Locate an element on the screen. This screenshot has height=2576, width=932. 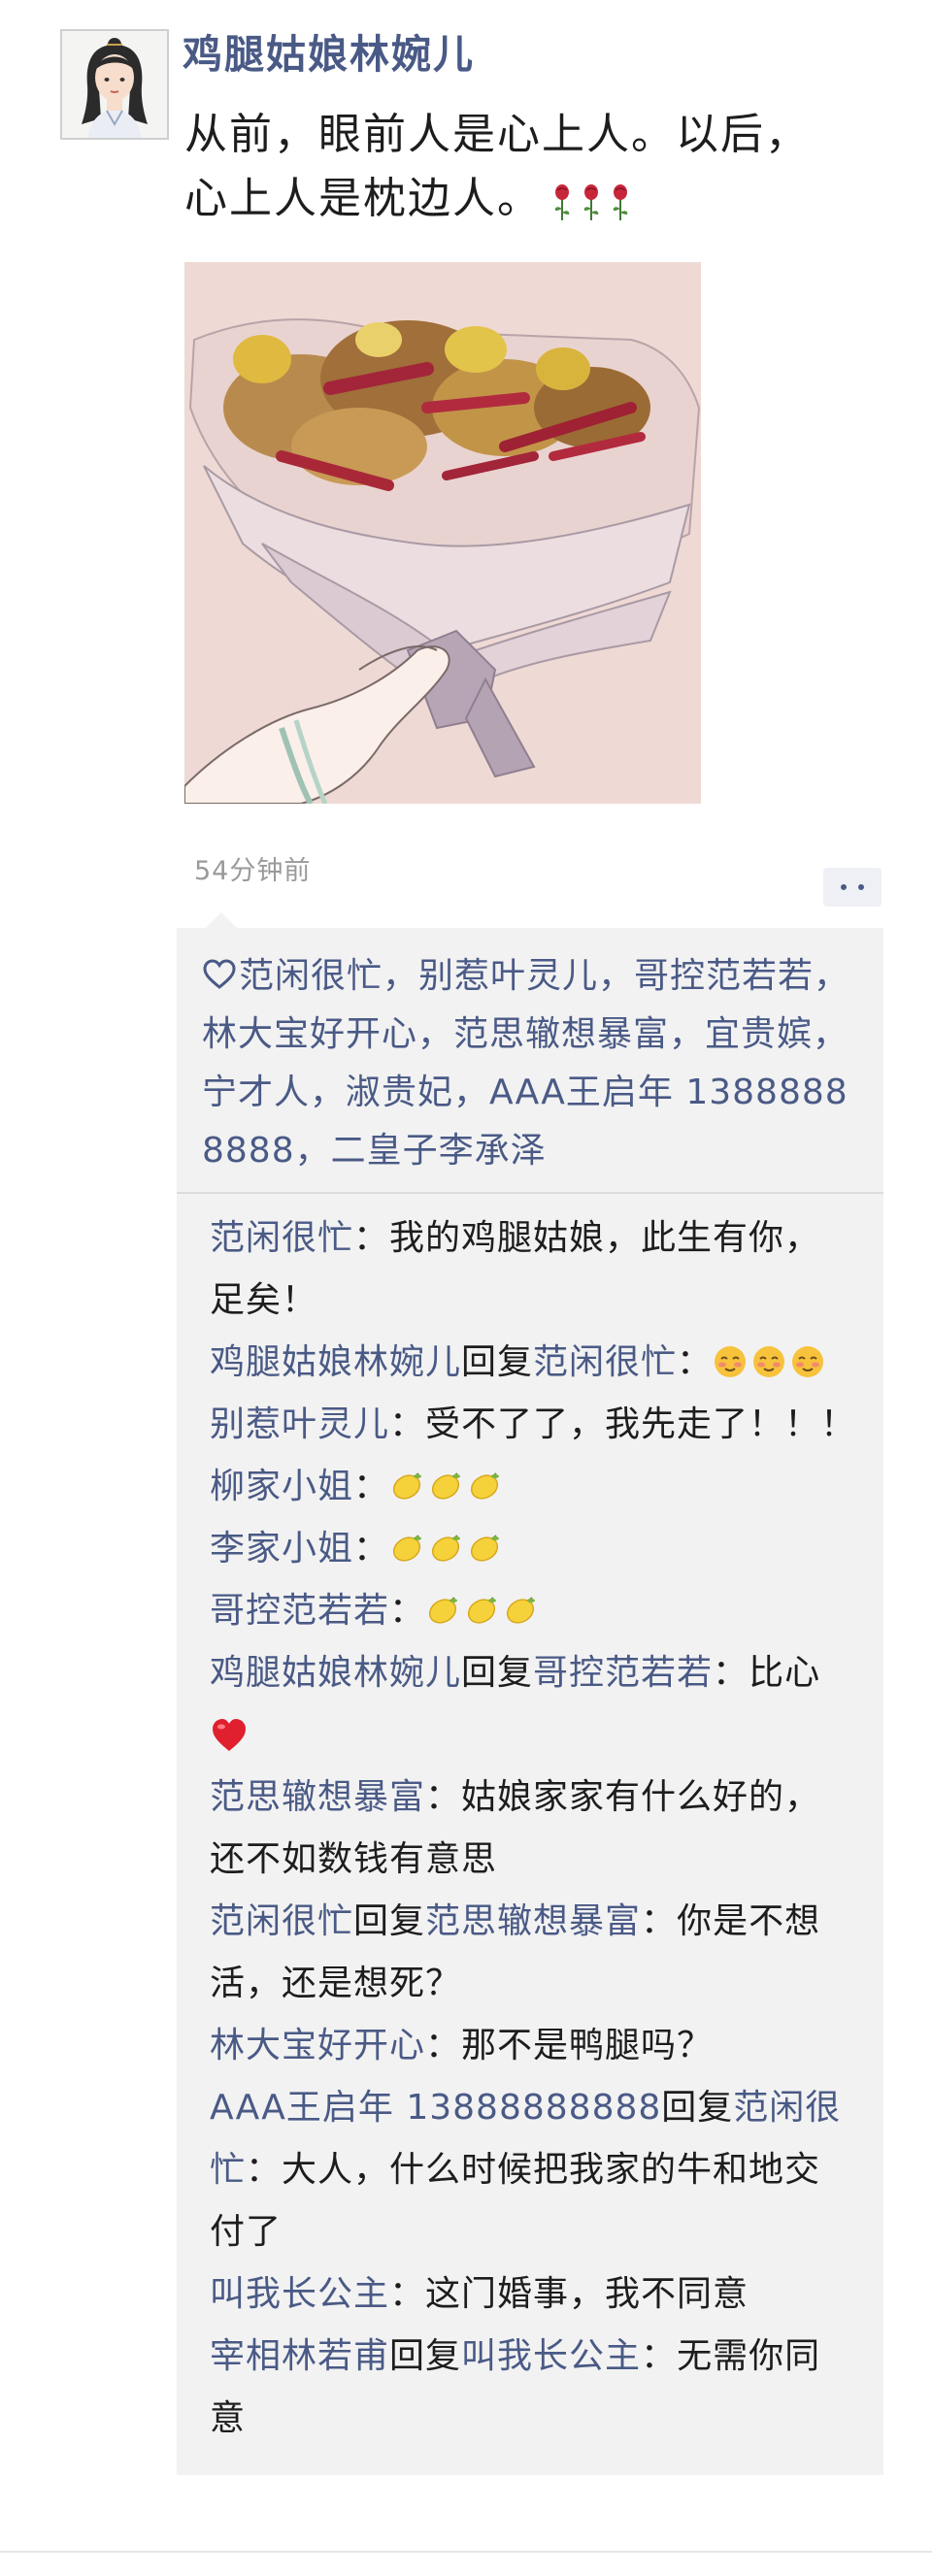
reply-target-name: 范闲很 is located at coordinates (787, 2108).